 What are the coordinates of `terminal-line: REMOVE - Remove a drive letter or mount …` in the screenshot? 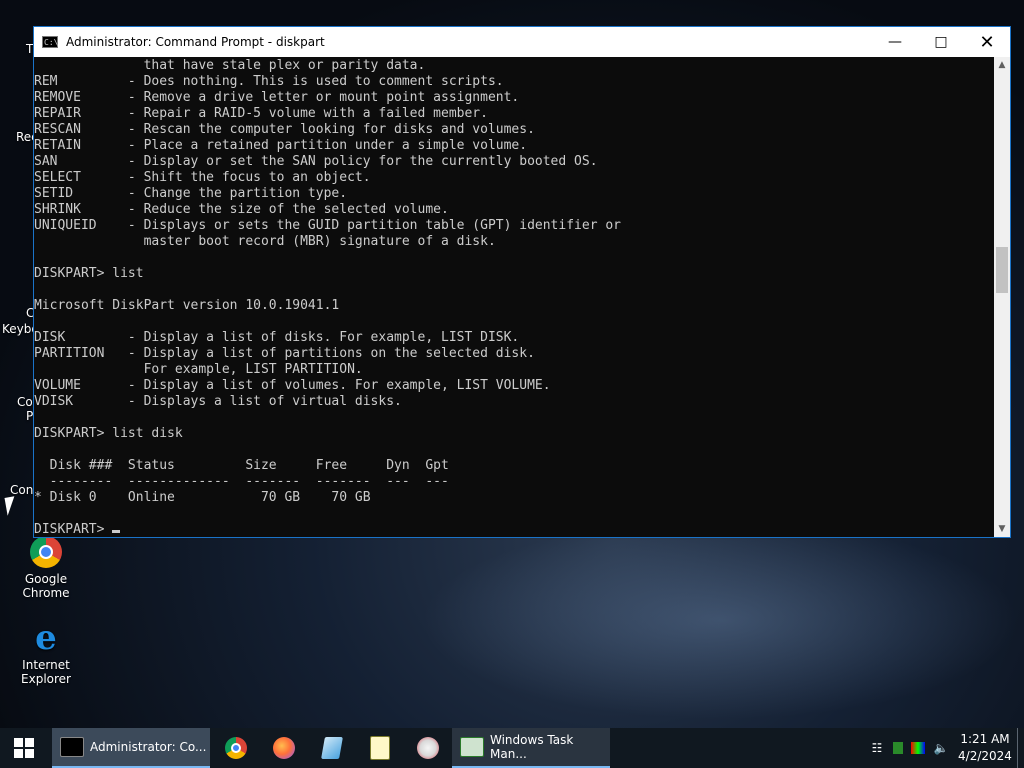 It's located at (277, 97).